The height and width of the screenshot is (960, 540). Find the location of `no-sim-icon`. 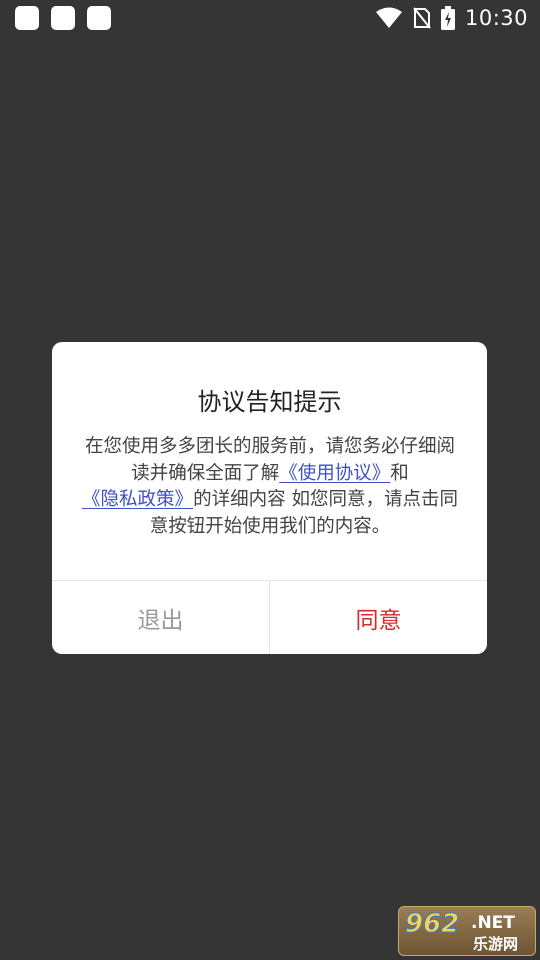

no-sim-icon is located at coordinates (422, 18).